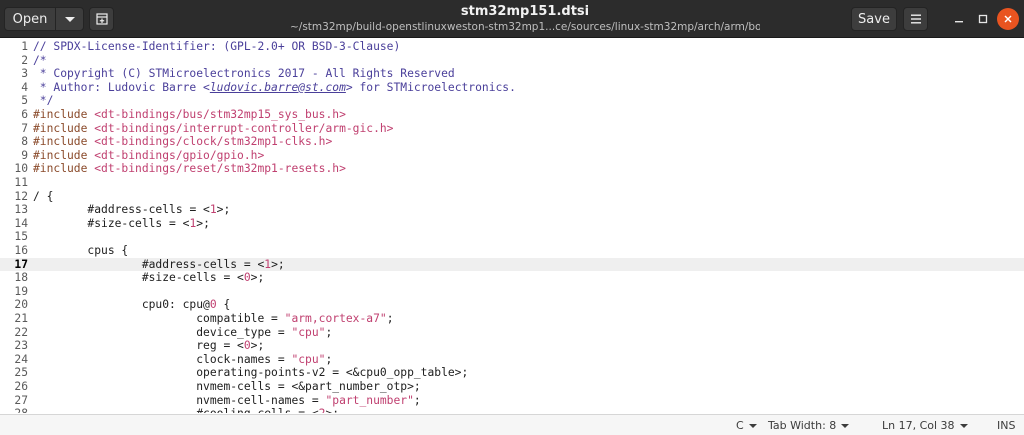 The image size is (1024, 435). Describe the element at coordinates (21, 278) in the screenshot. I see `line-number: 18` at that location.